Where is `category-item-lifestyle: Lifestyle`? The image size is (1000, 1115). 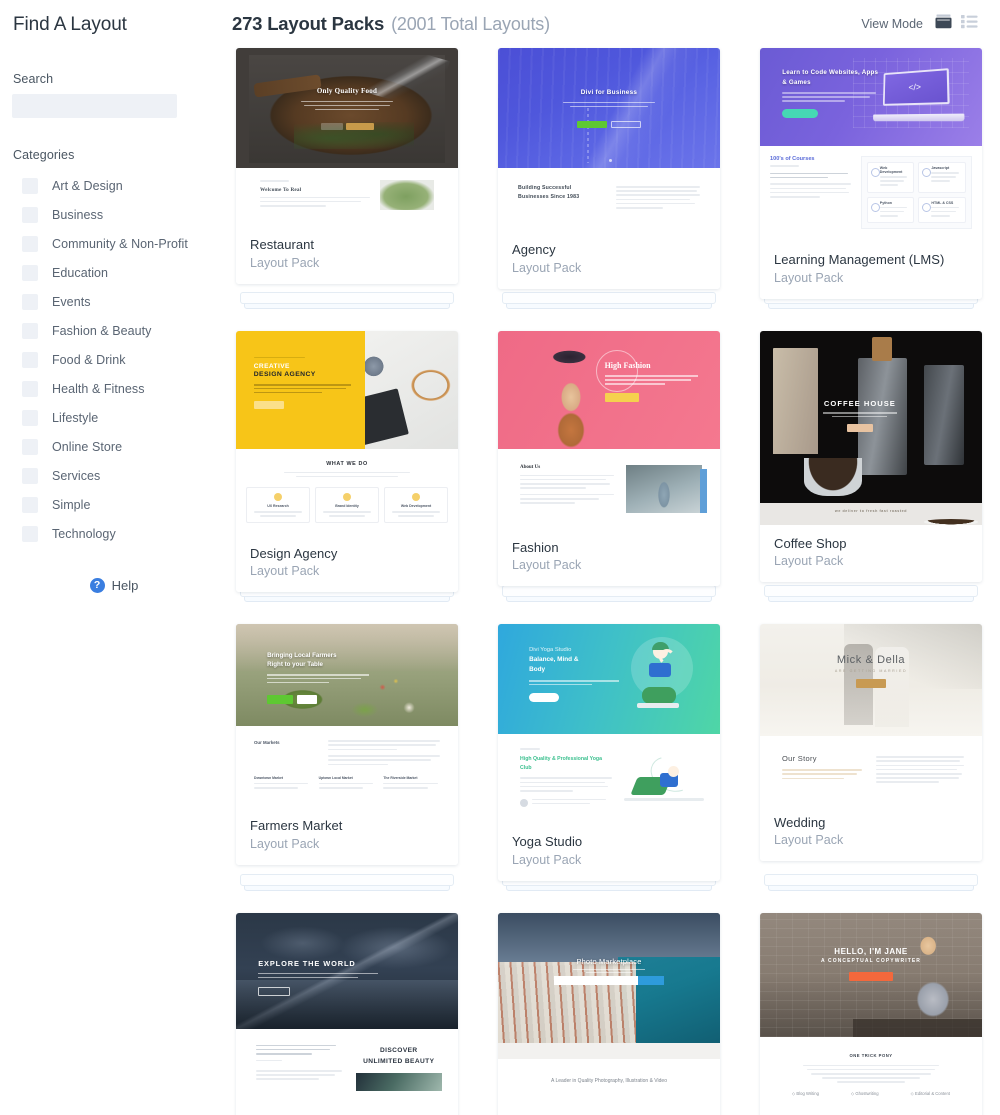
category-item-lifestyle: Lifestyle is located at coordinates (114, 417).